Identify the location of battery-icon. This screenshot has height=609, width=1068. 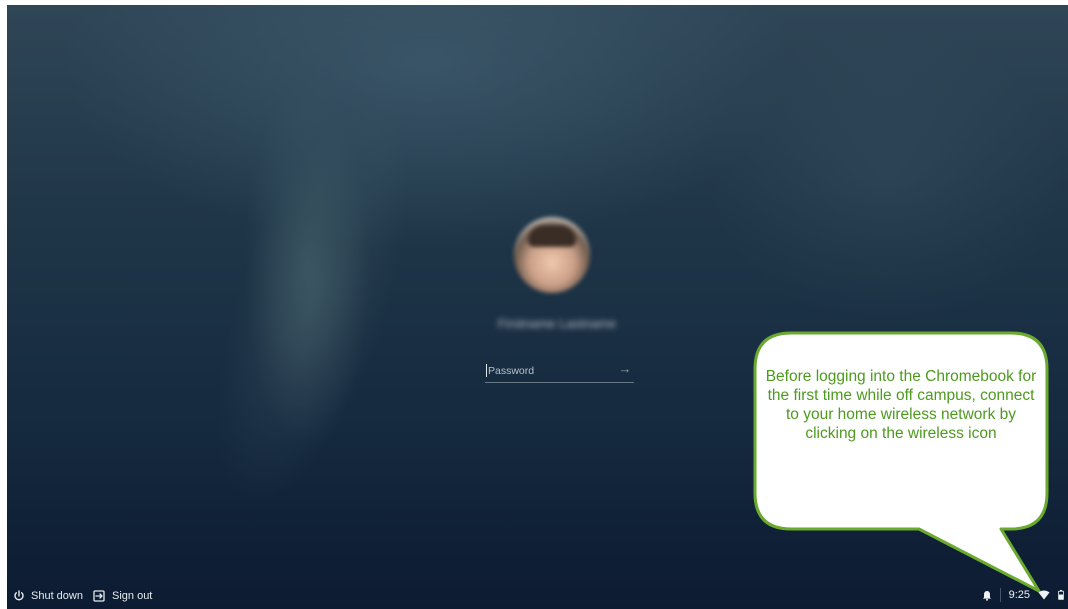
(1061, 595).